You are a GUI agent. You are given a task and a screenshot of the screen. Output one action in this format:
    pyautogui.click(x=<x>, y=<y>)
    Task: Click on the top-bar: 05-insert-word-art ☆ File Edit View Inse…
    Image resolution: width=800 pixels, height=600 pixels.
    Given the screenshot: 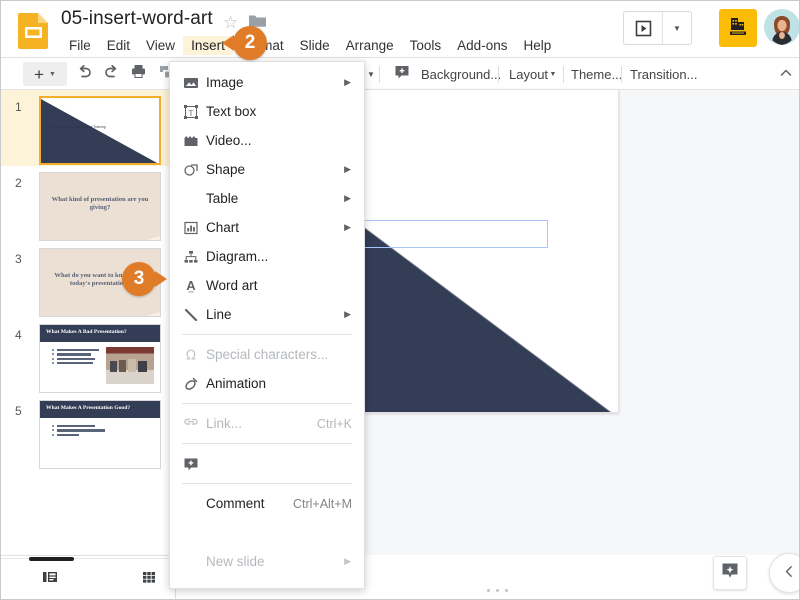 What is the action you would take?
    pyautogui.click(x=400, y=29)
    